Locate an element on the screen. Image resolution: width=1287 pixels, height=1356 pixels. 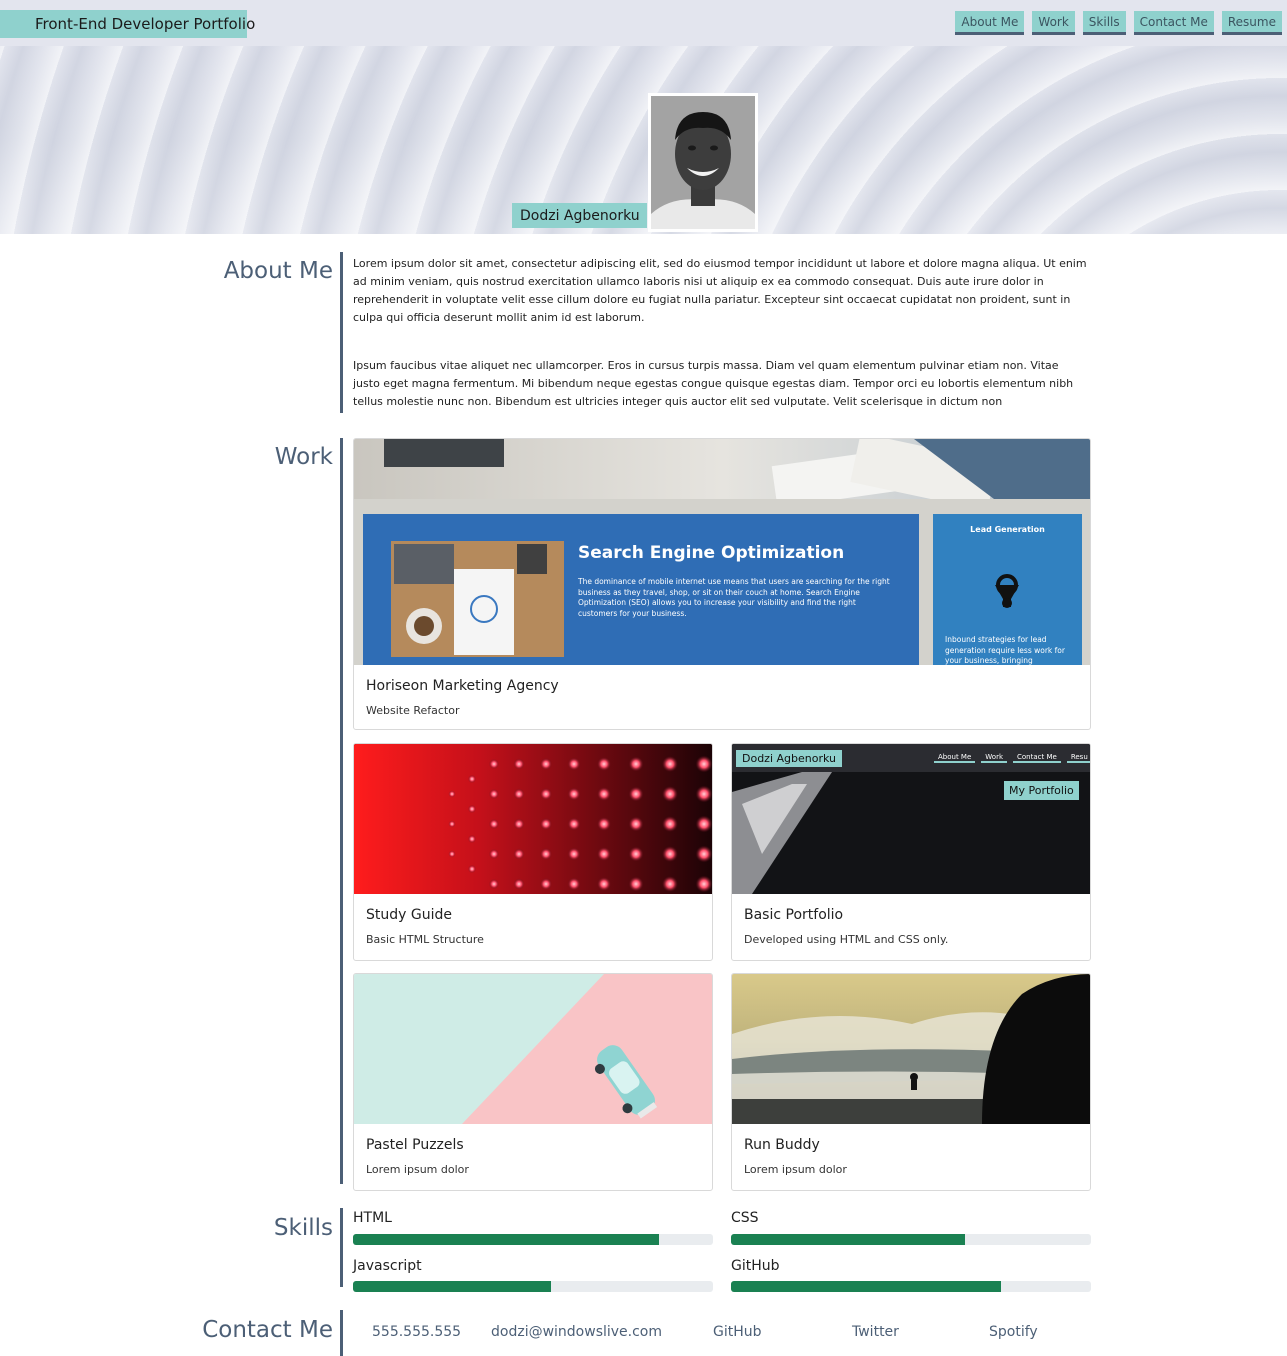
skill-fill-github is located at coordinates (866, 1286).